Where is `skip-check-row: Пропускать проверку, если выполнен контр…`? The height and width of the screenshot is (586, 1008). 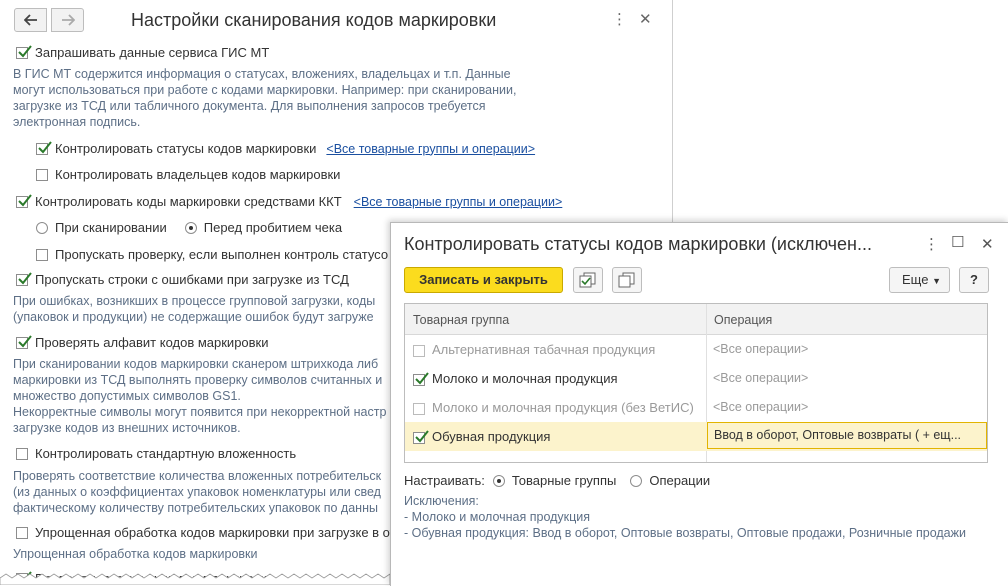
skip-check-row: Пропускать проверку, если выполнен контр… is located at coordinates (212, 254).